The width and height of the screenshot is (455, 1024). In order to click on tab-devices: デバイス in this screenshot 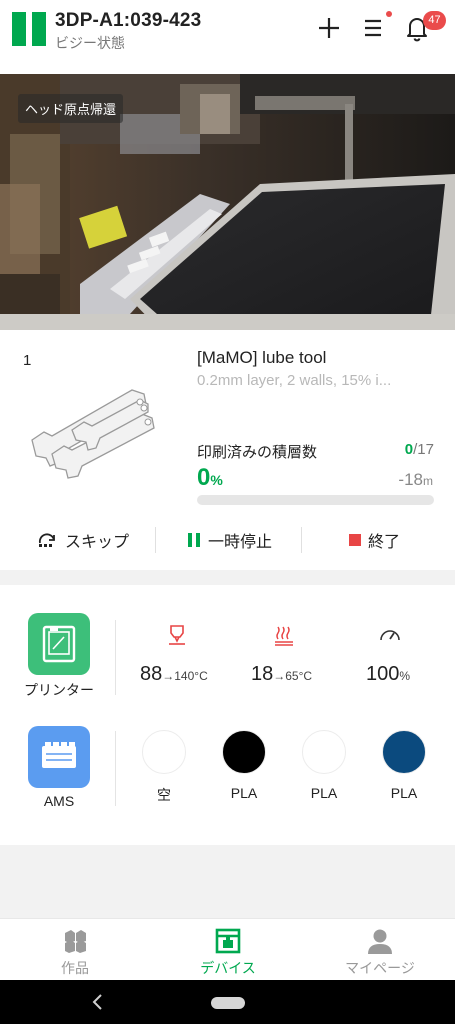, I will do `click(228, 950)`.